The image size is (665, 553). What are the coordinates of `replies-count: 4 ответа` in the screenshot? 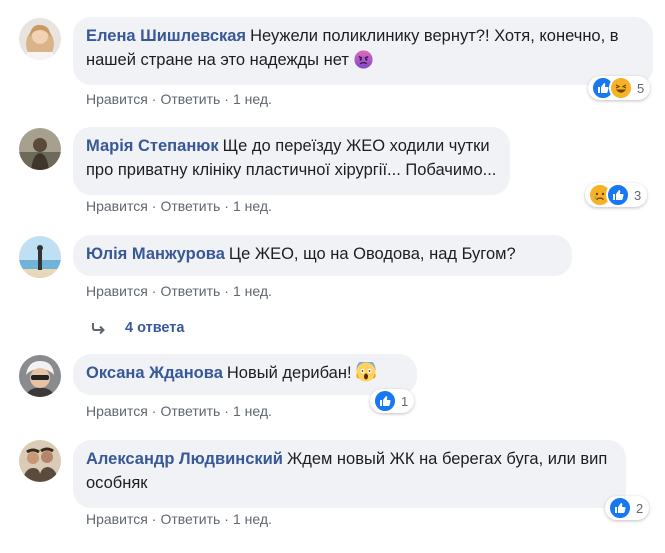 It's located at (154, 328).